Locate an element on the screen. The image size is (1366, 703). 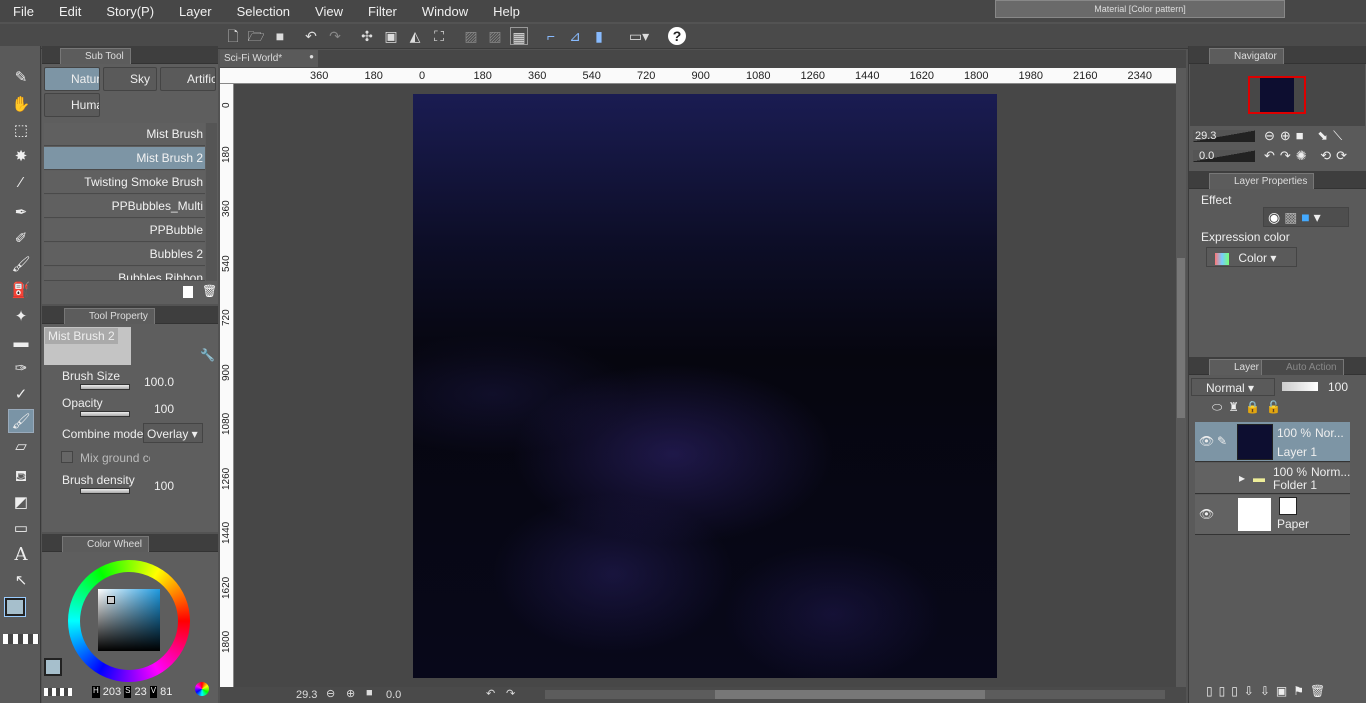
brush-size-slider is located at coordinates (105, 387).